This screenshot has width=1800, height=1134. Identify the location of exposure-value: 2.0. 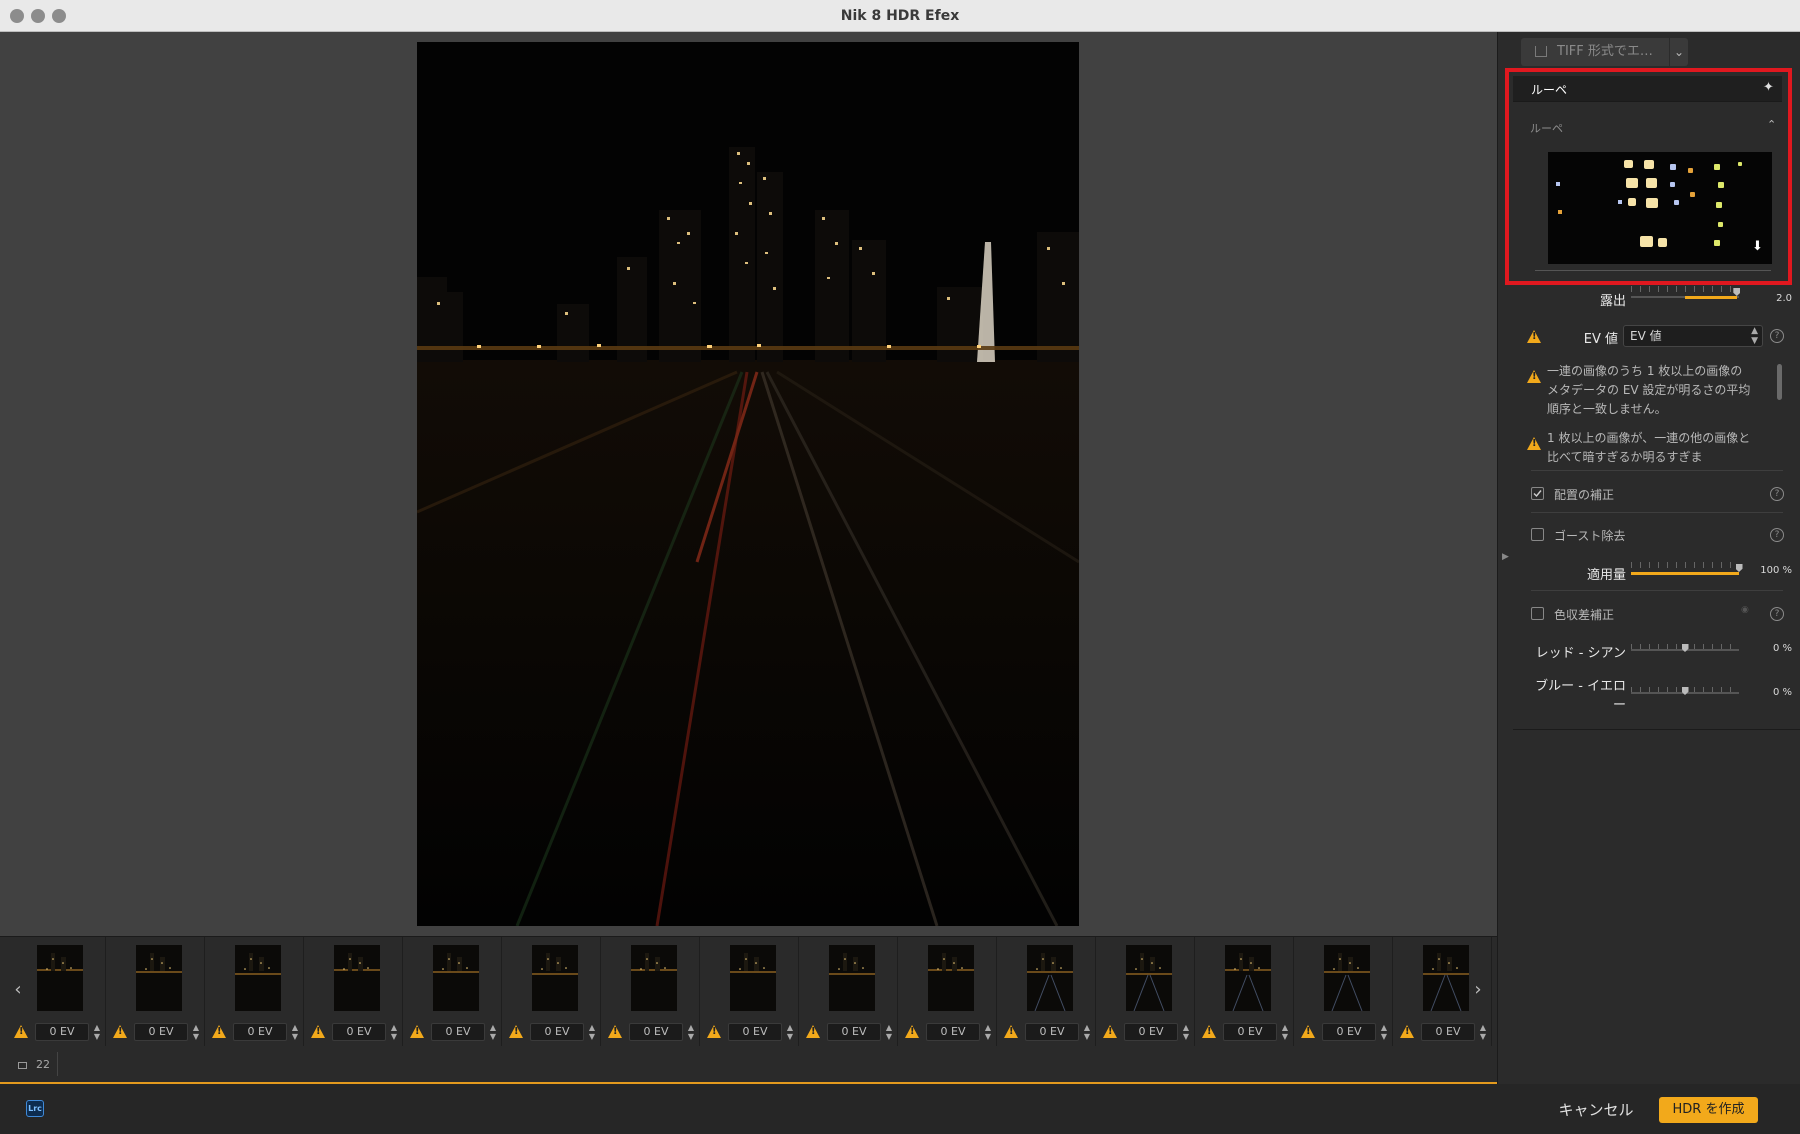
(1784, 298).